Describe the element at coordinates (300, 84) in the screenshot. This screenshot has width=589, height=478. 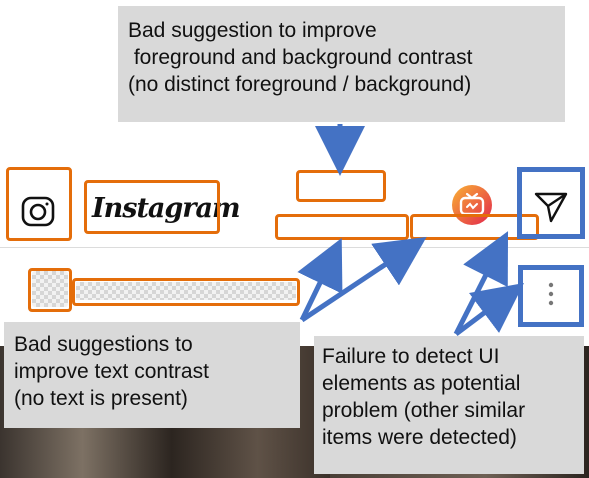
I see `callout-top-line-3: (no distinct foreground / background)` at that location.